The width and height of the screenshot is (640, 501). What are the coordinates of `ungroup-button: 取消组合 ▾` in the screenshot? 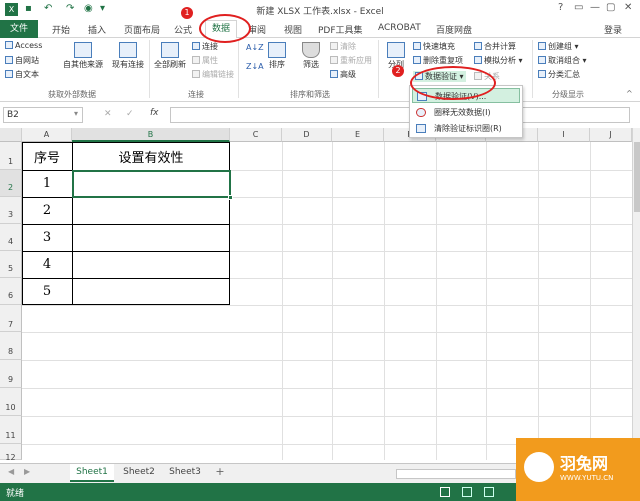 It's located at (562, 60).